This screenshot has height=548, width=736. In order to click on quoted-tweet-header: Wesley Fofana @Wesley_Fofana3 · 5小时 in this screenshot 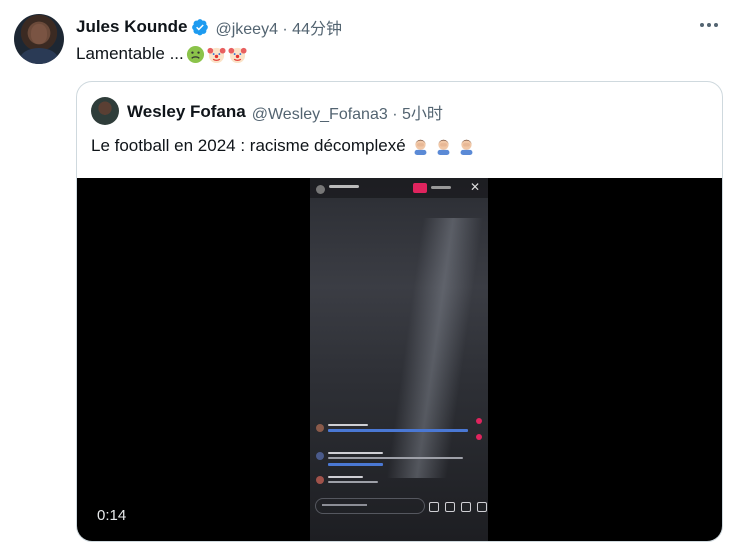, I will do `click(285, 112)`.